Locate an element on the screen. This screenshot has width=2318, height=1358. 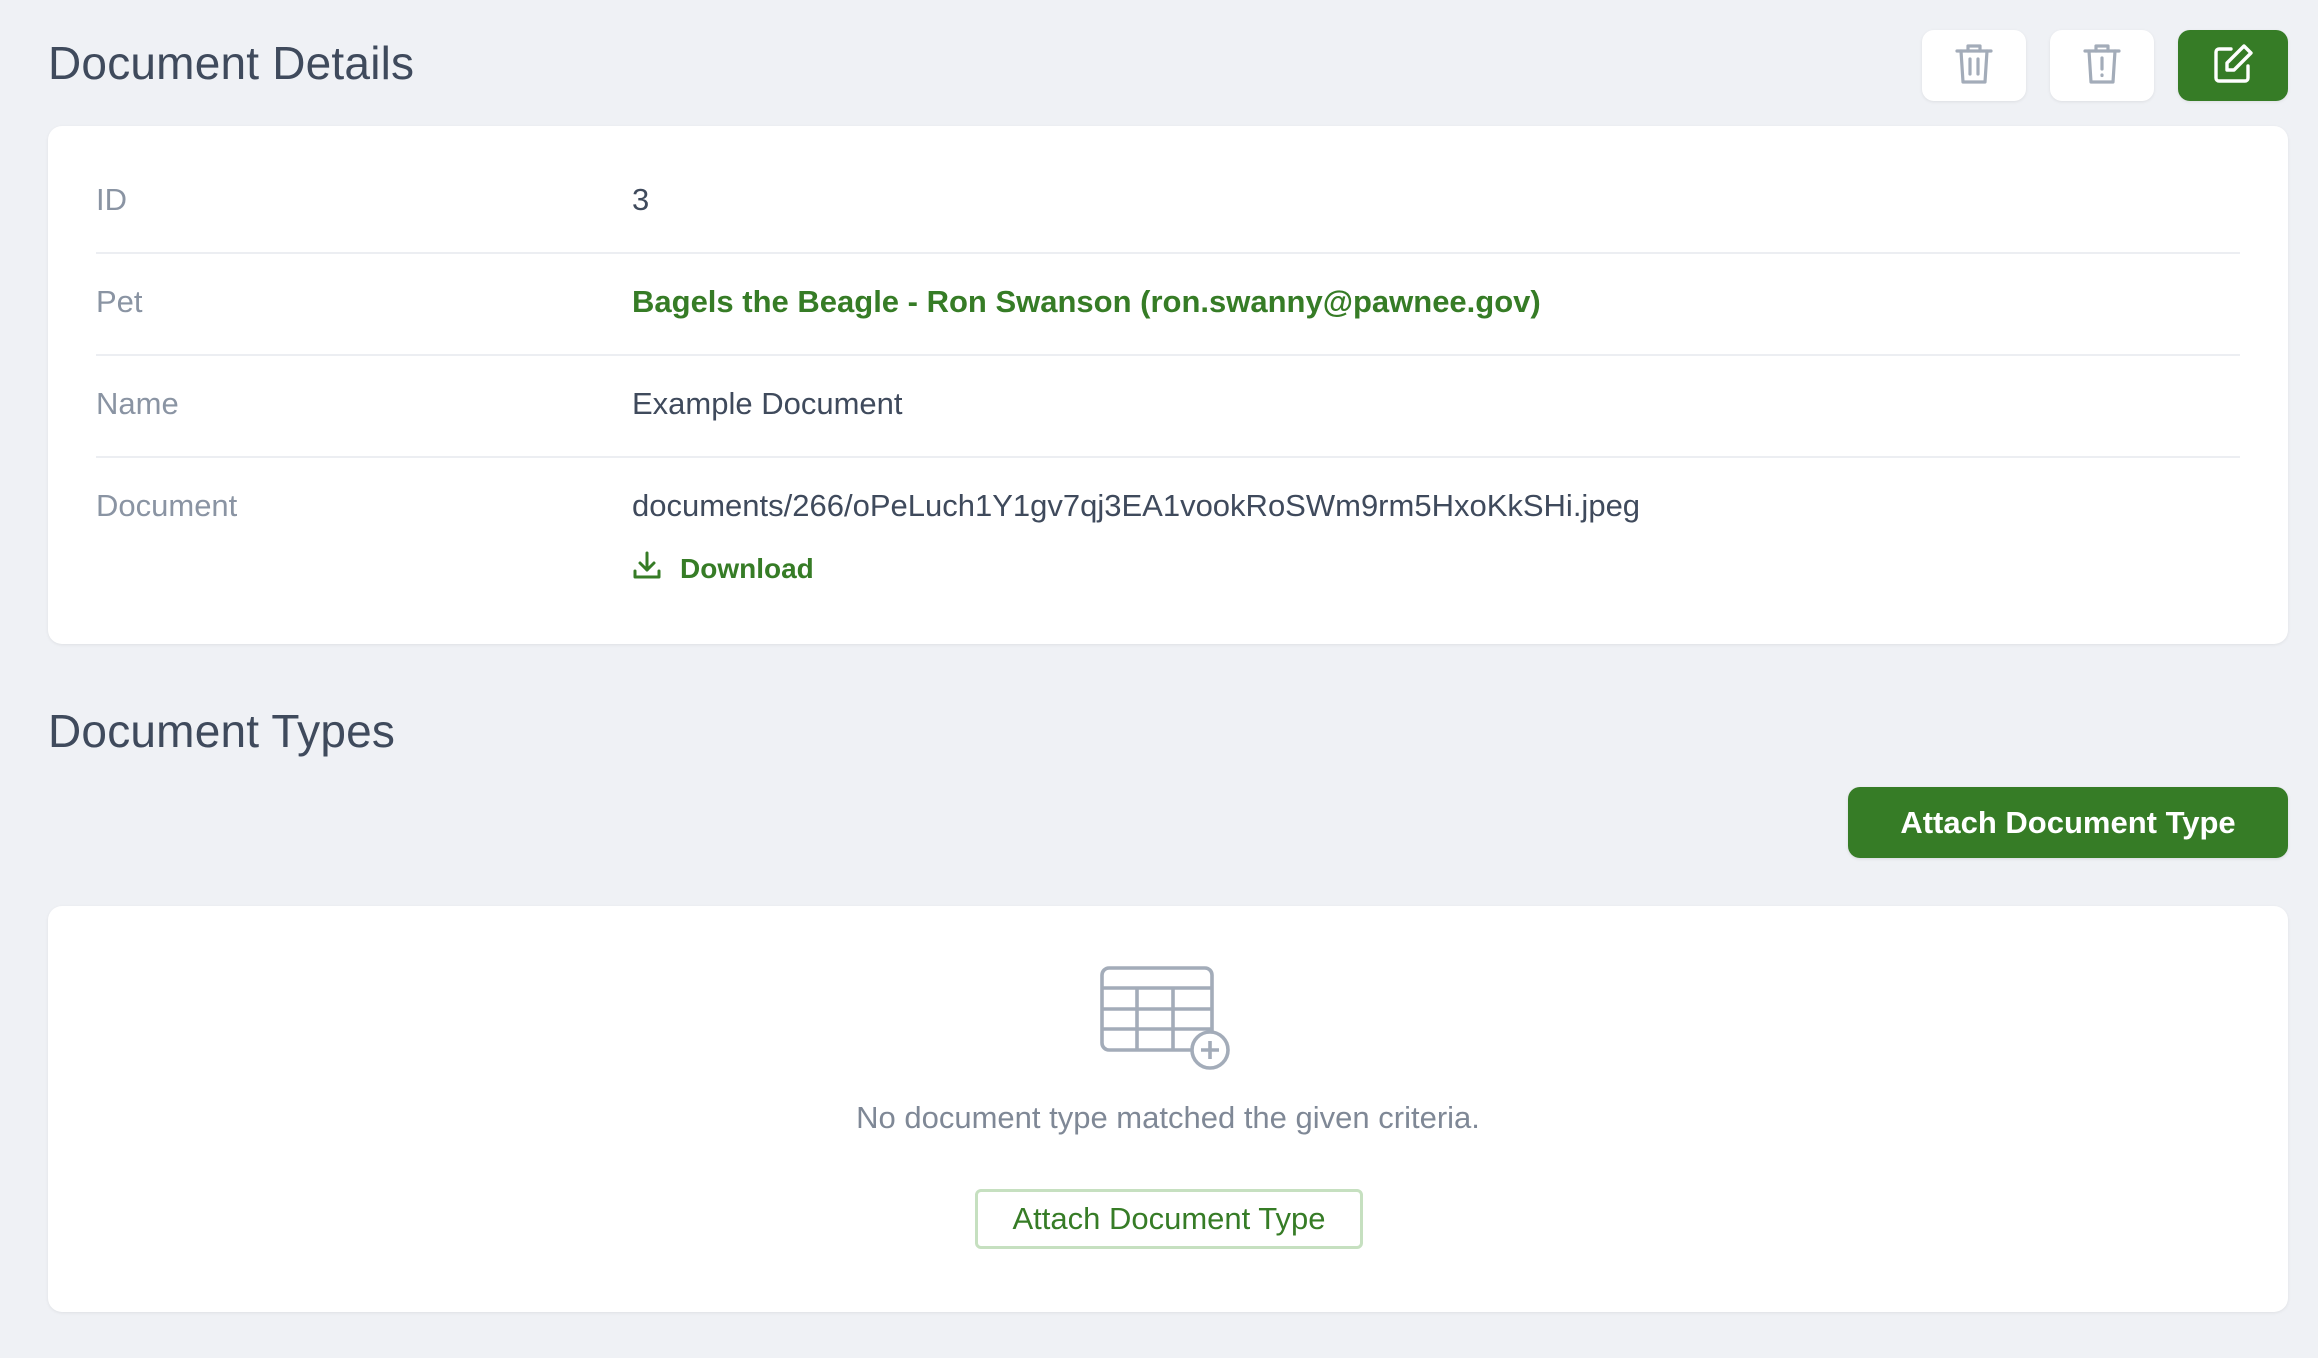
empty-table-icon is located at coordinates (1168, 1026).